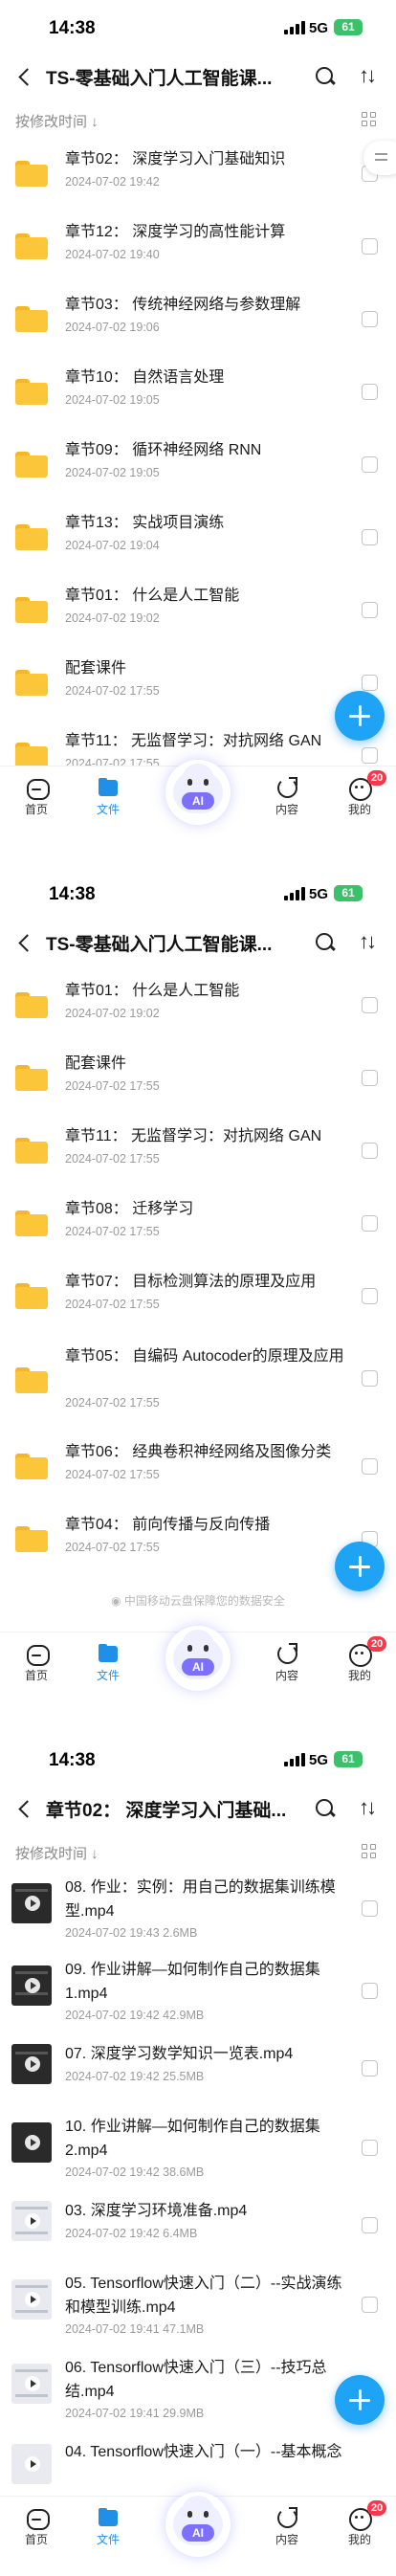  What do you see at coordinates (198, 1667) in the screenshot?
I see `ai-label: AI` at bounding box center [198, 1667].